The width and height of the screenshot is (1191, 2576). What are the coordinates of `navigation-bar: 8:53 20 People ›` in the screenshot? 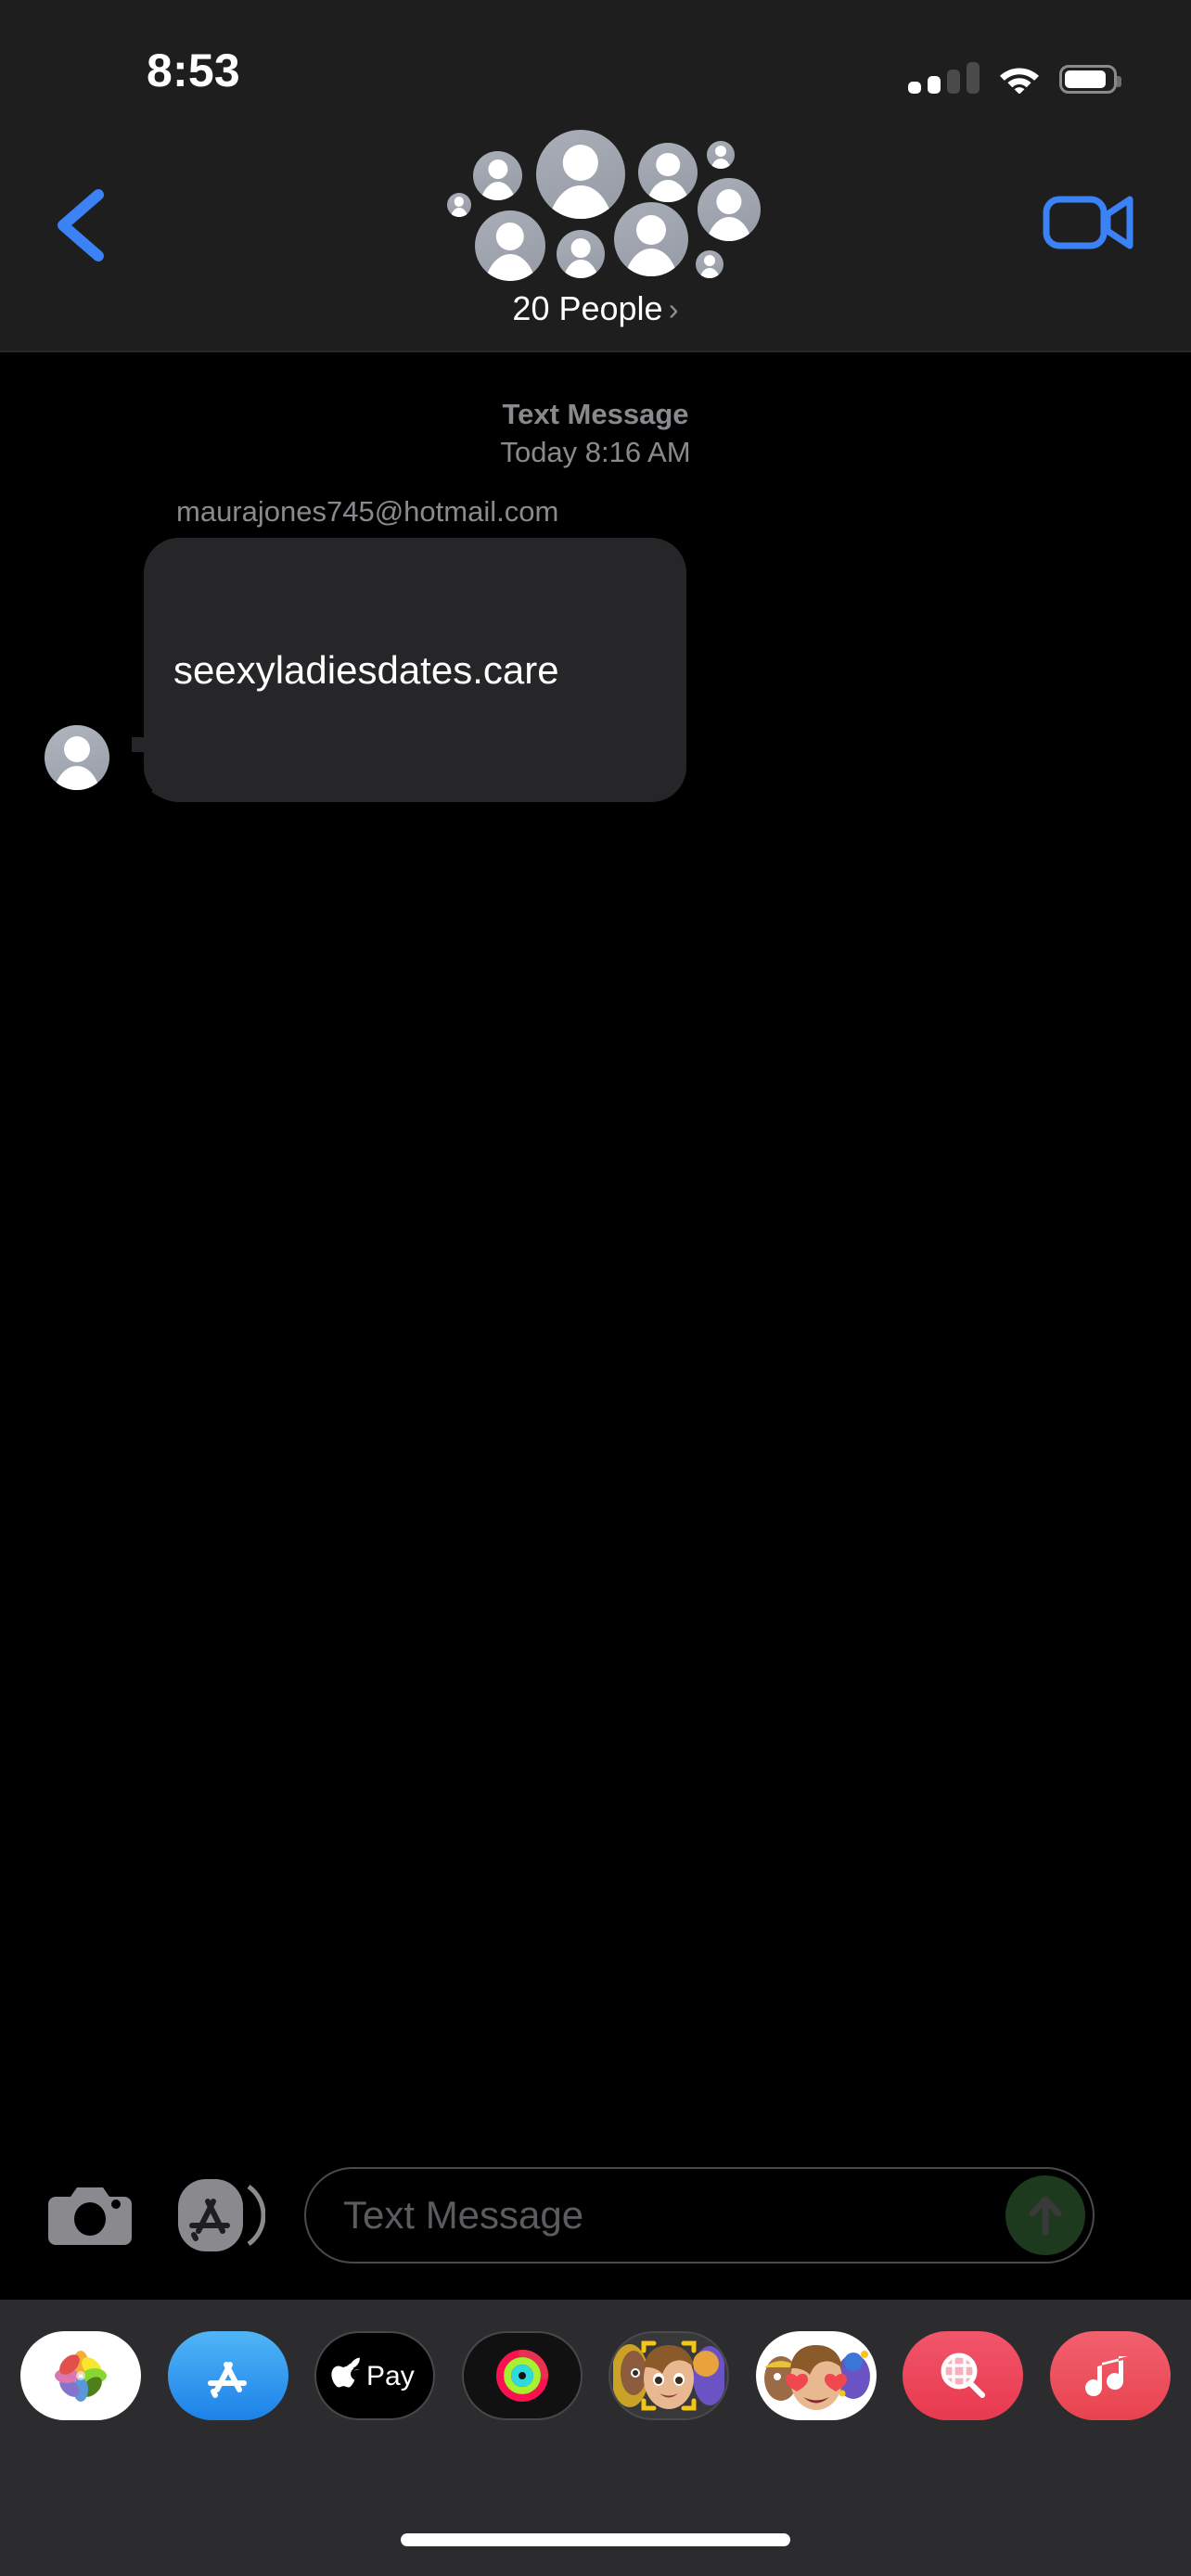 It's located at (595, 176).